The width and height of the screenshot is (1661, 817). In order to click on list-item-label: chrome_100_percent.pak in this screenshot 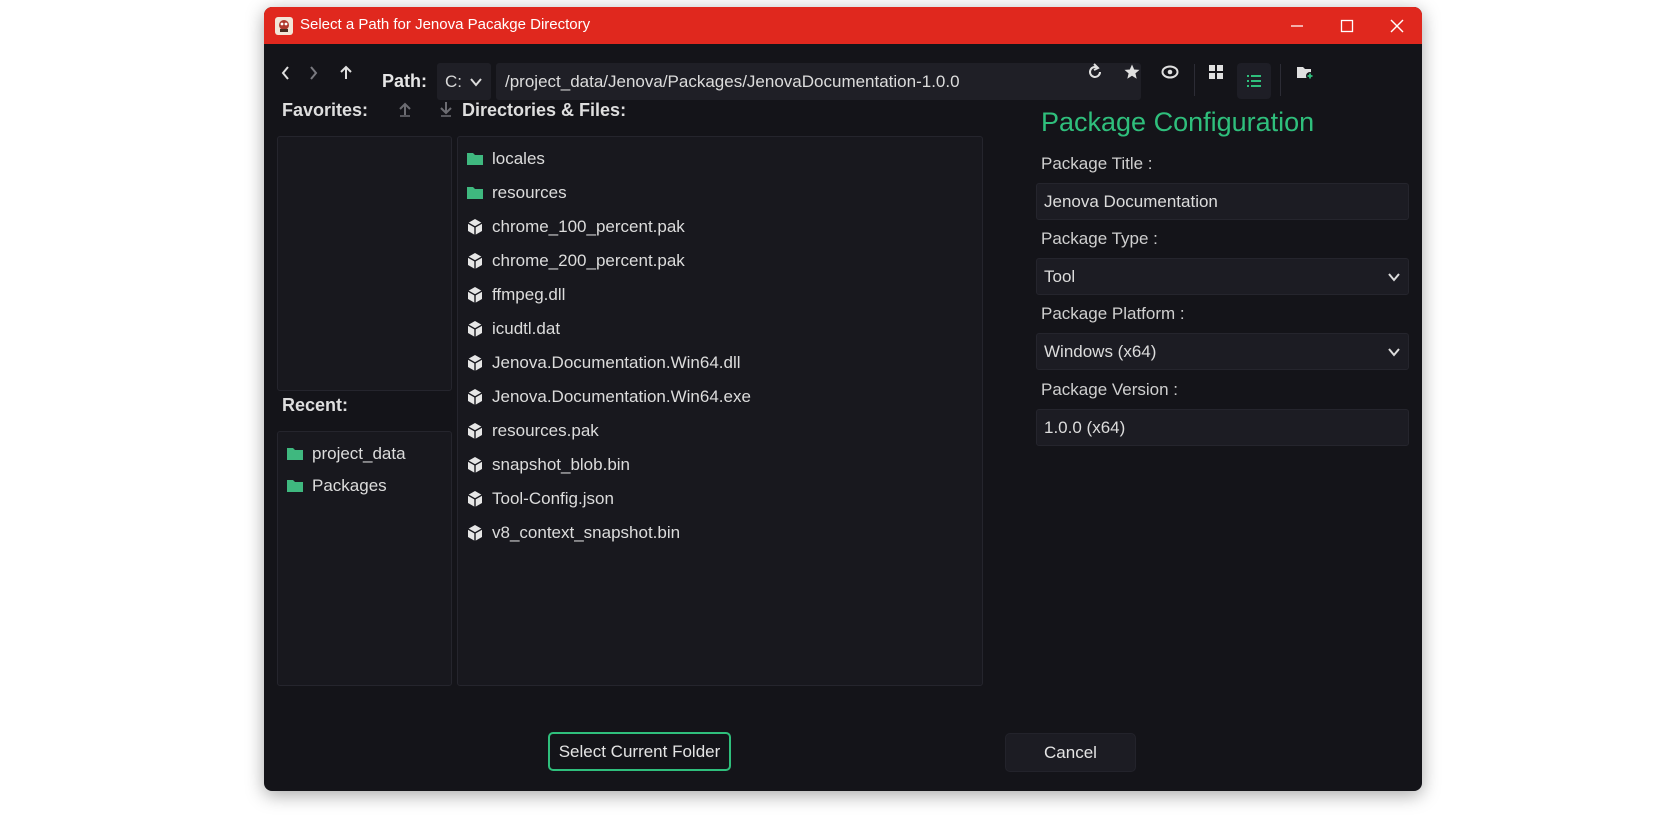, I will do `click(588, 226)`.